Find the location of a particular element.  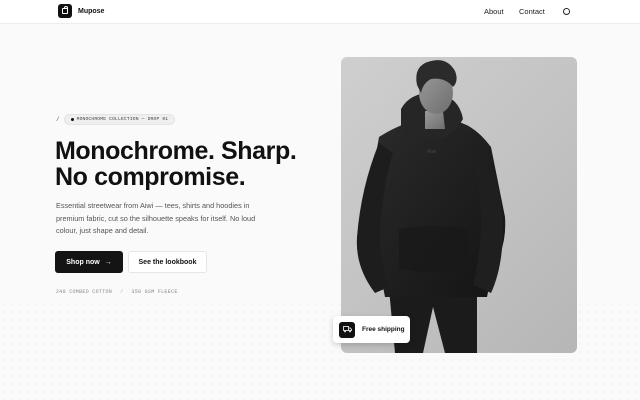

shop-now-button: Shop now → is located at coordinates (89, 262).